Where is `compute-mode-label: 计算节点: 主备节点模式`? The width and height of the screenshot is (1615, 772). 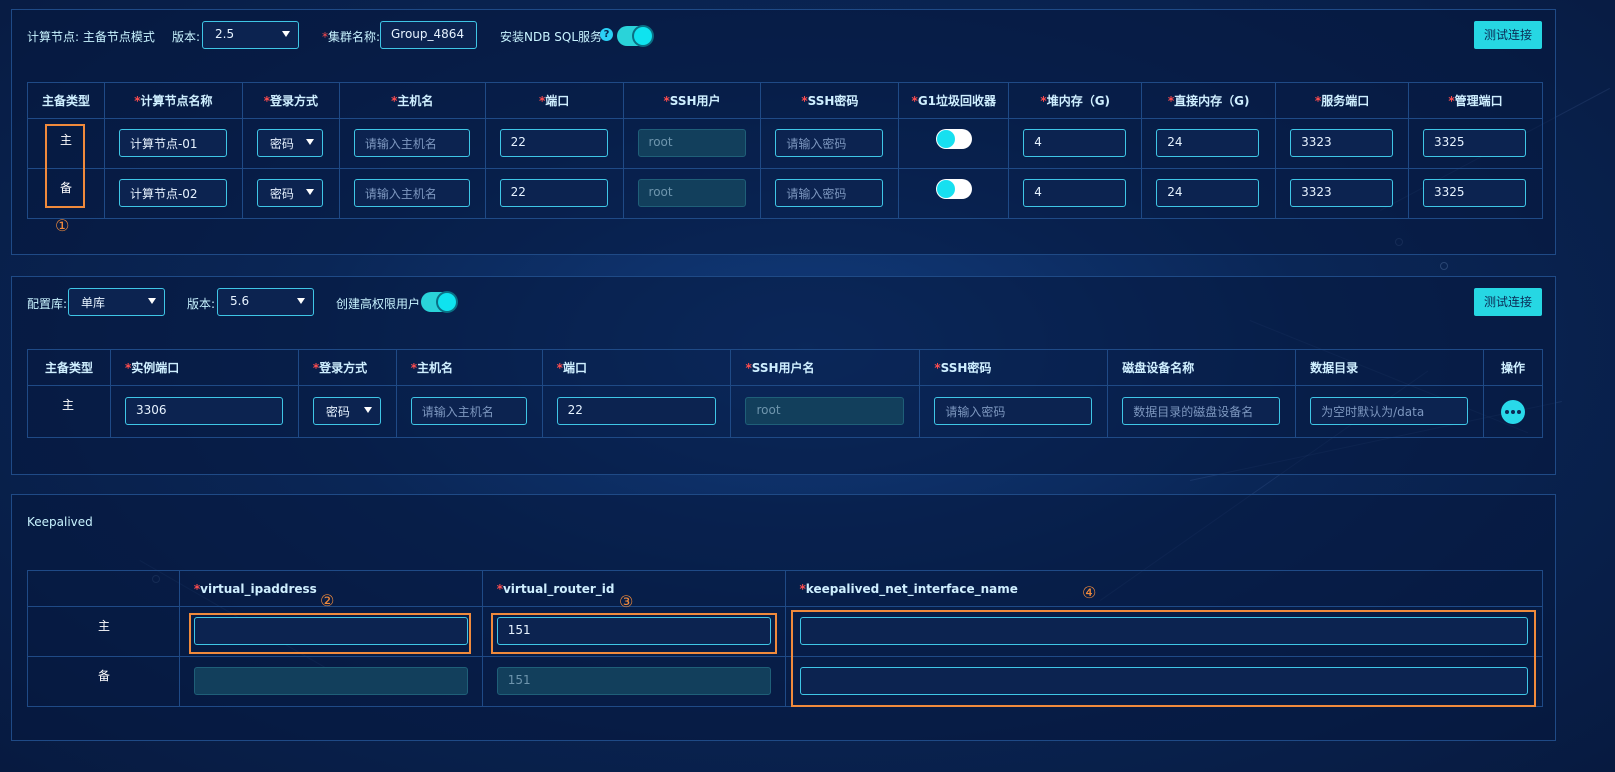
compute-mode-label: 计算节点: 主备节点模式 is located at coordinates (91, 37).